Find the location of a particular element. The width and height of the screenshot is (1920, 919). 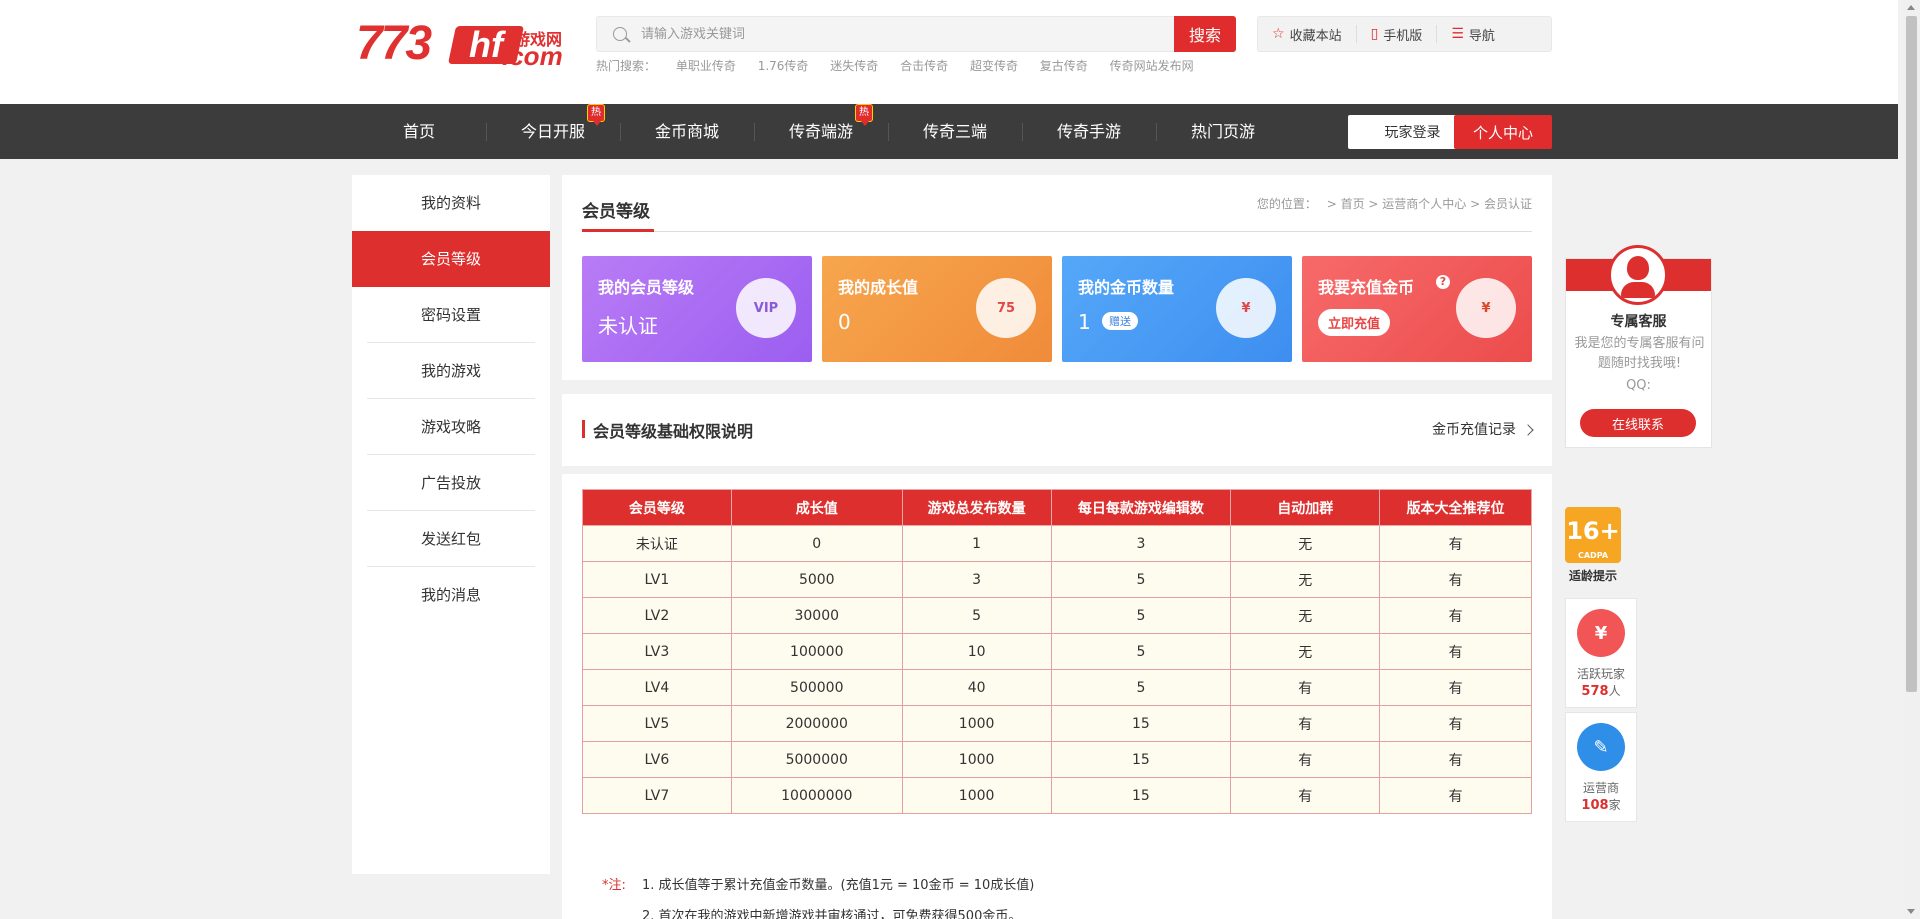

help-icon: ? is located at coordinates (1443, 282).